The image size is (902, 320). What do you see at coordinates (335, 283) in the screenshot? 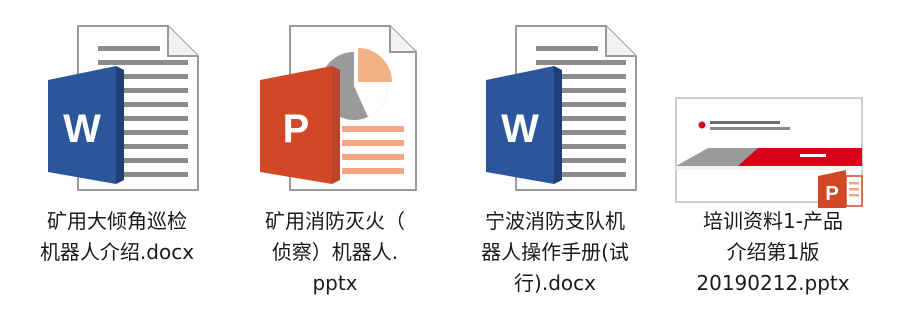
I see `file-name-line: pptx` at bounding box center [335, 283].